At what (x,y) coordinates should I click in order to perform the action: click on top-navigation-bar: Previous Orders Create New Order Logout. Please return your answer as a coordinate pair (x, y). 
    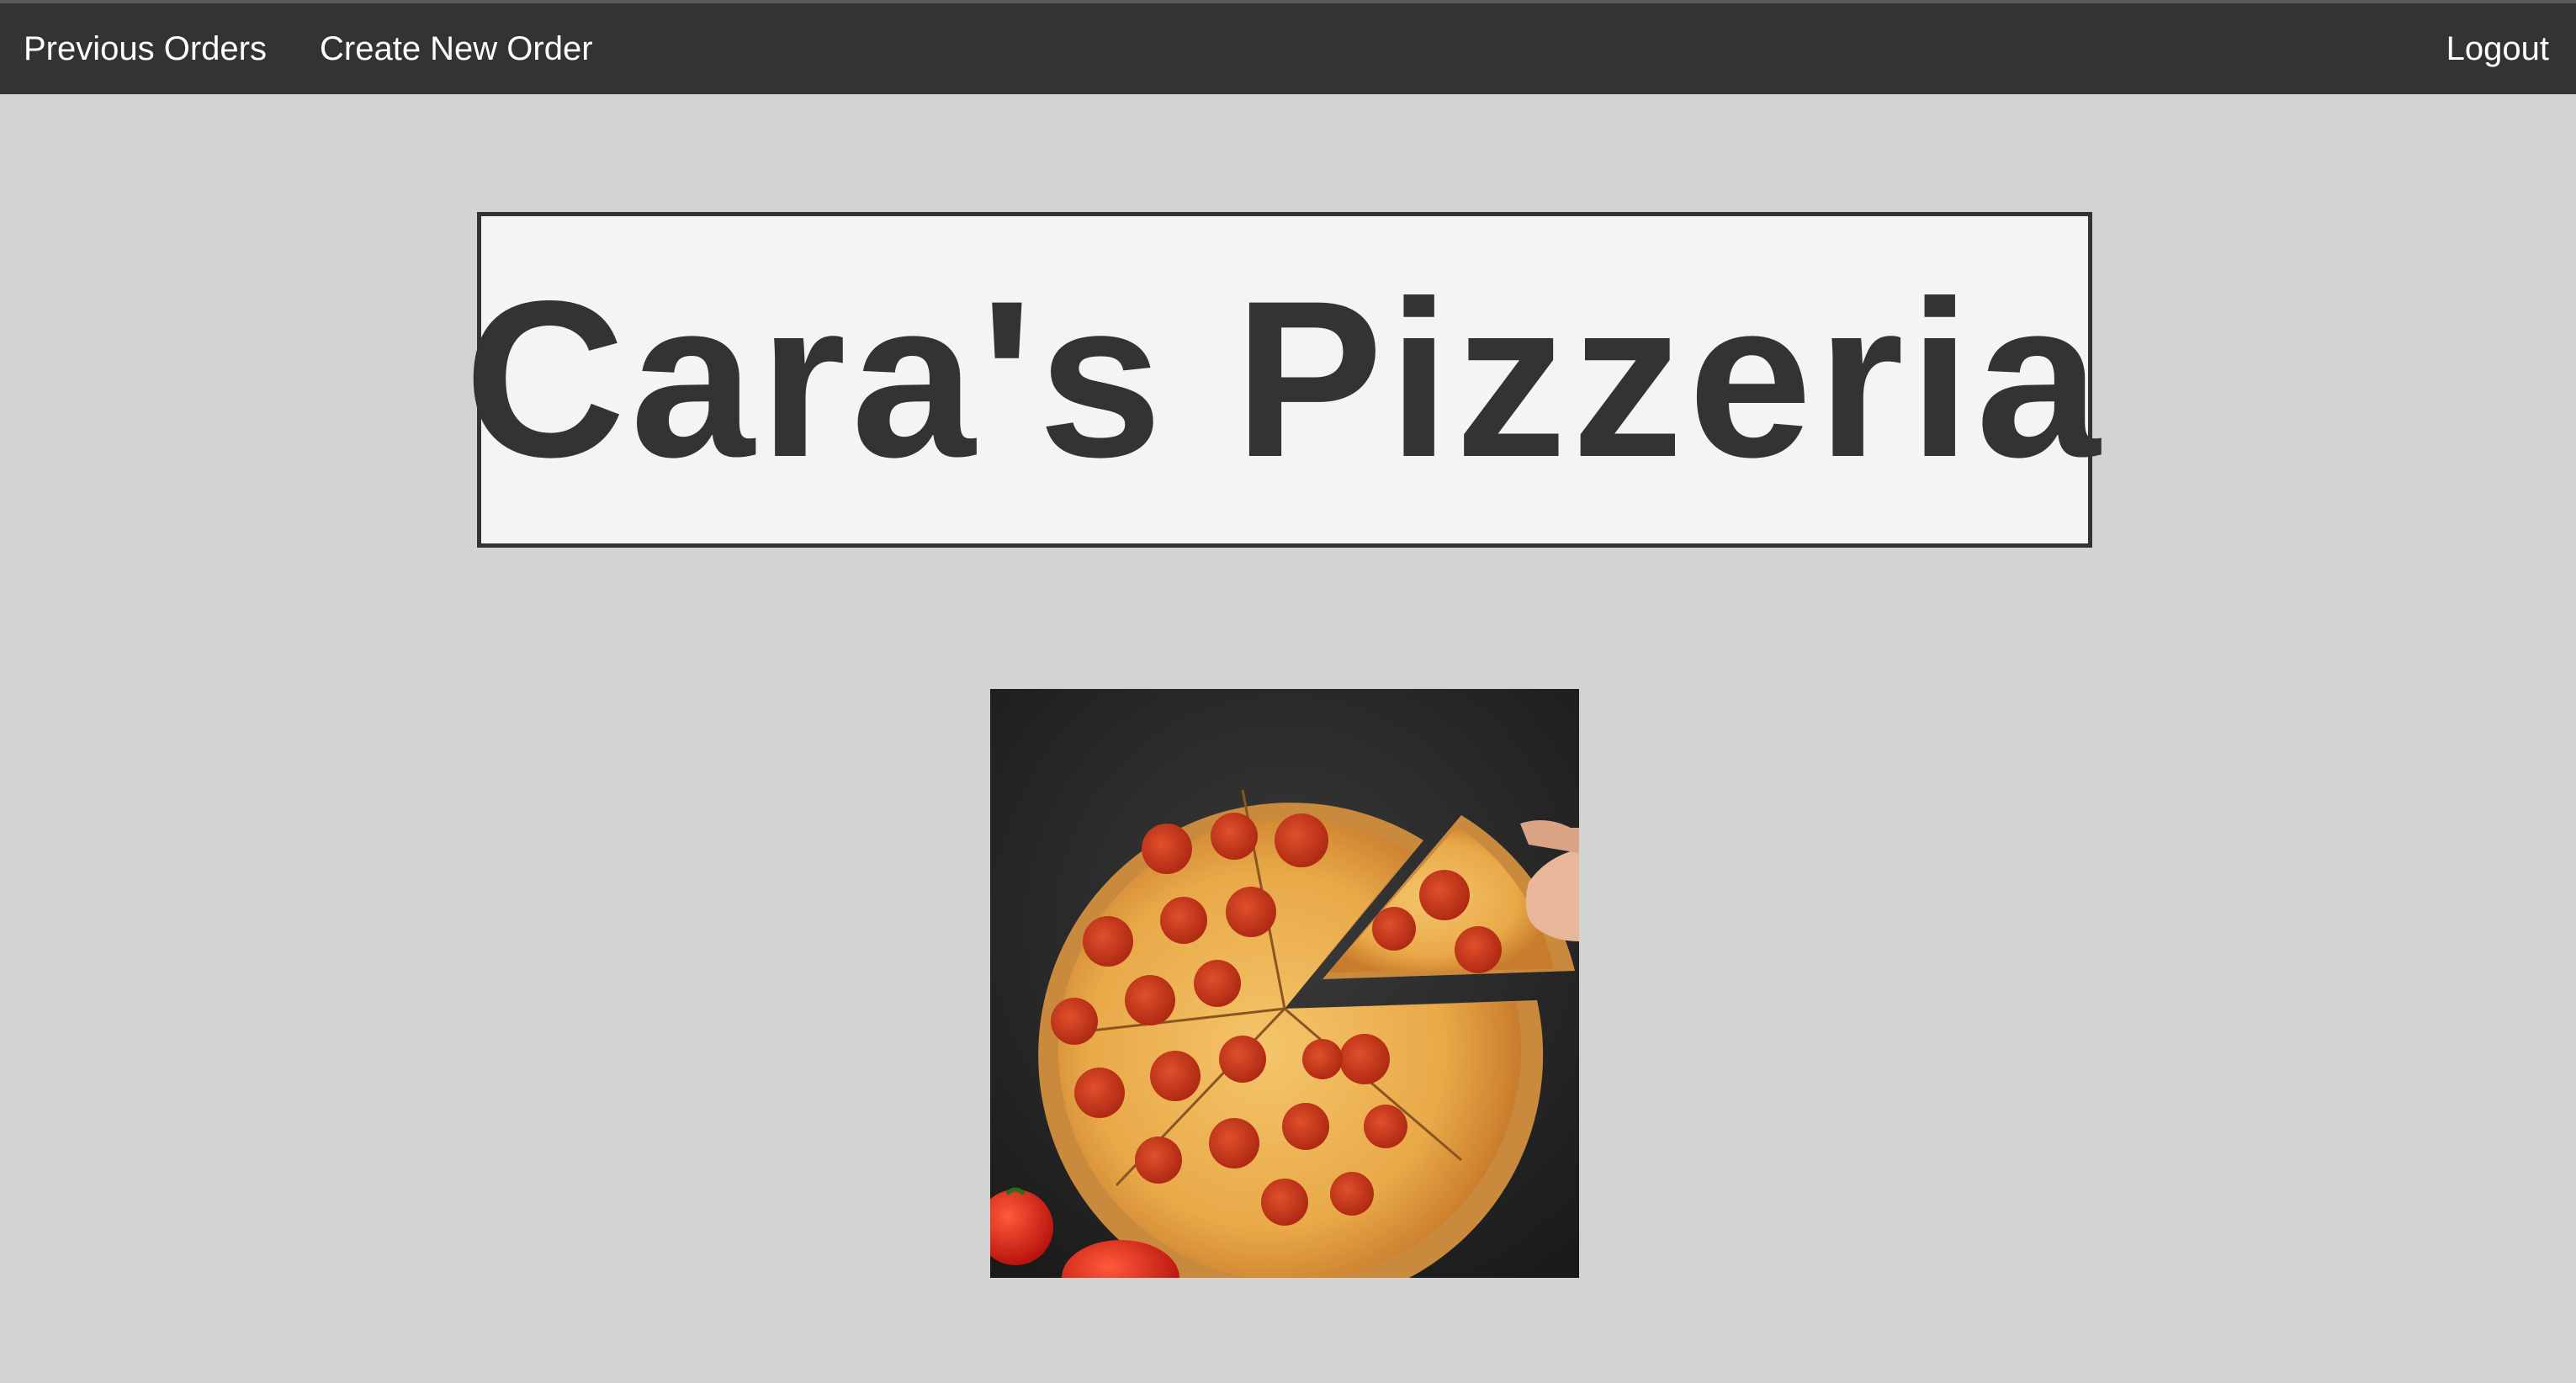
    Looking at the image, I should click on (1288, 47).